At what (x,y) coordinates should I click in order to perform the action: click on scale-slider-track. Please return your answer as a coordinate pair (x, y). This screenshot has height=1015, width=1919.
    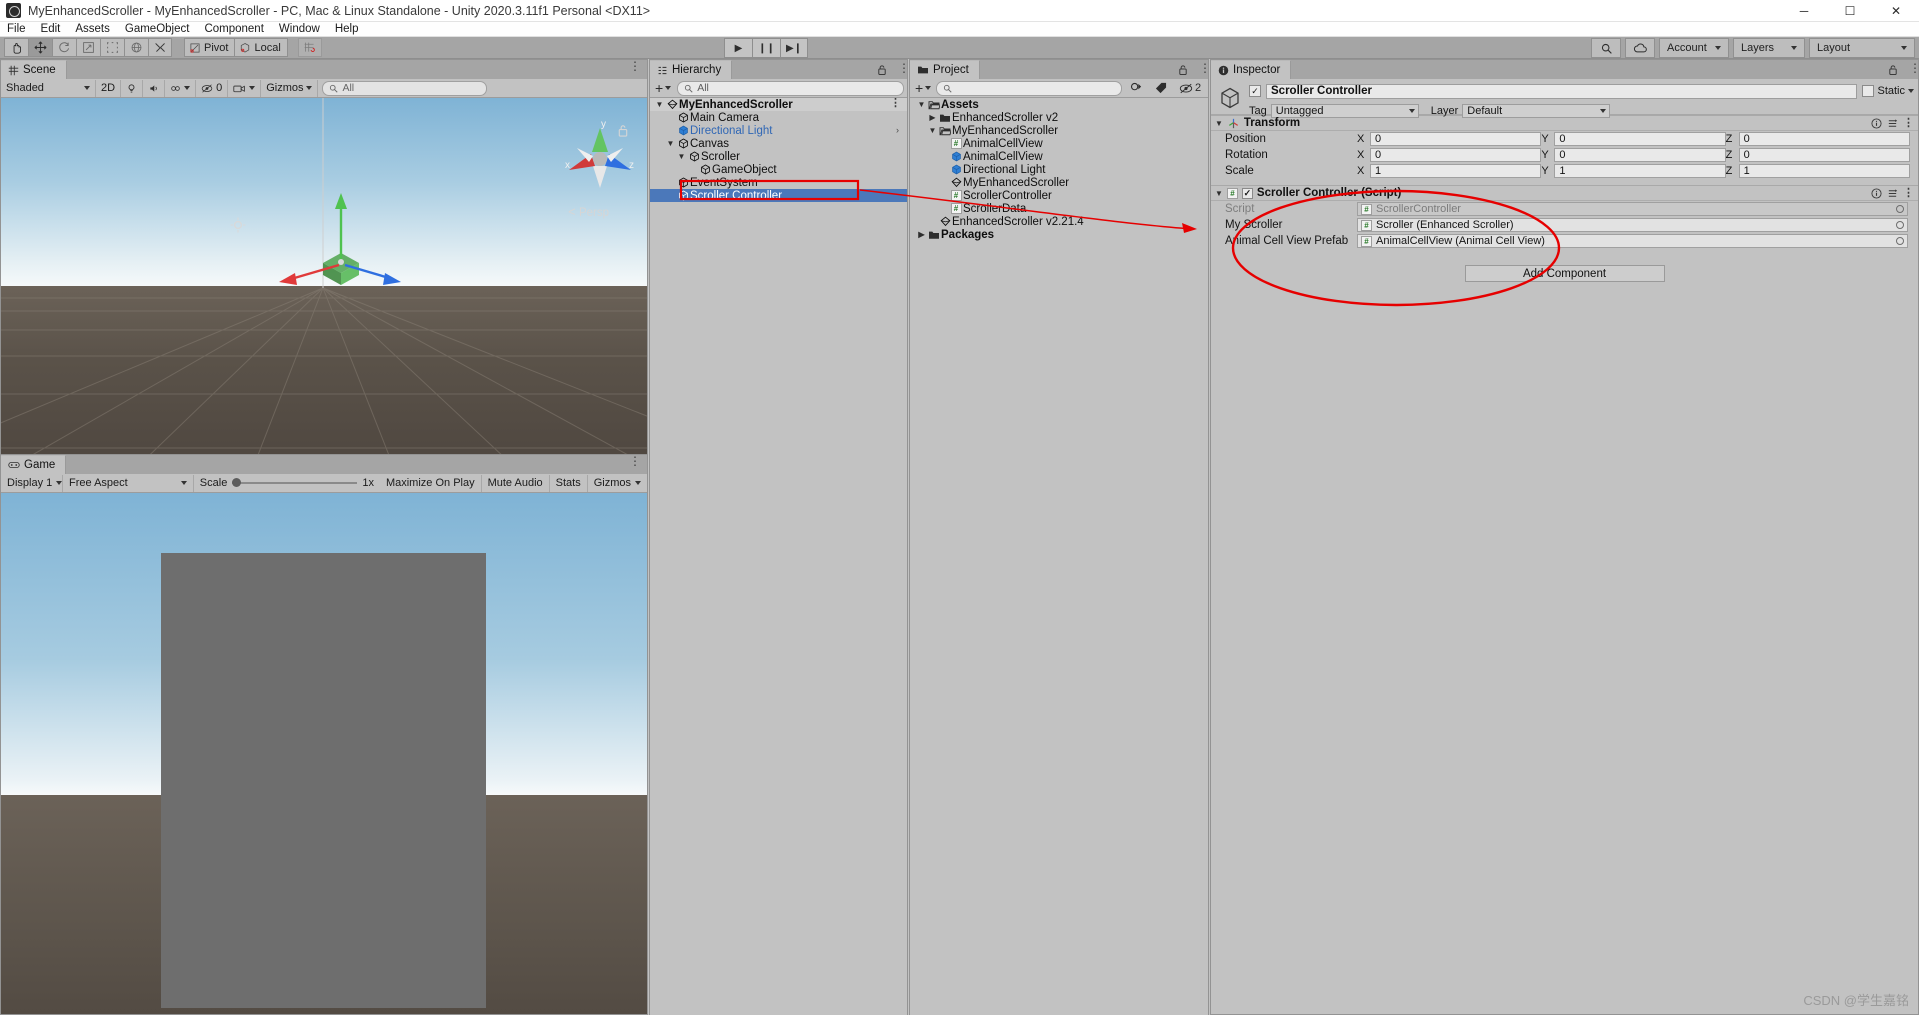
    Looking at the image, I should click on (295, 482).